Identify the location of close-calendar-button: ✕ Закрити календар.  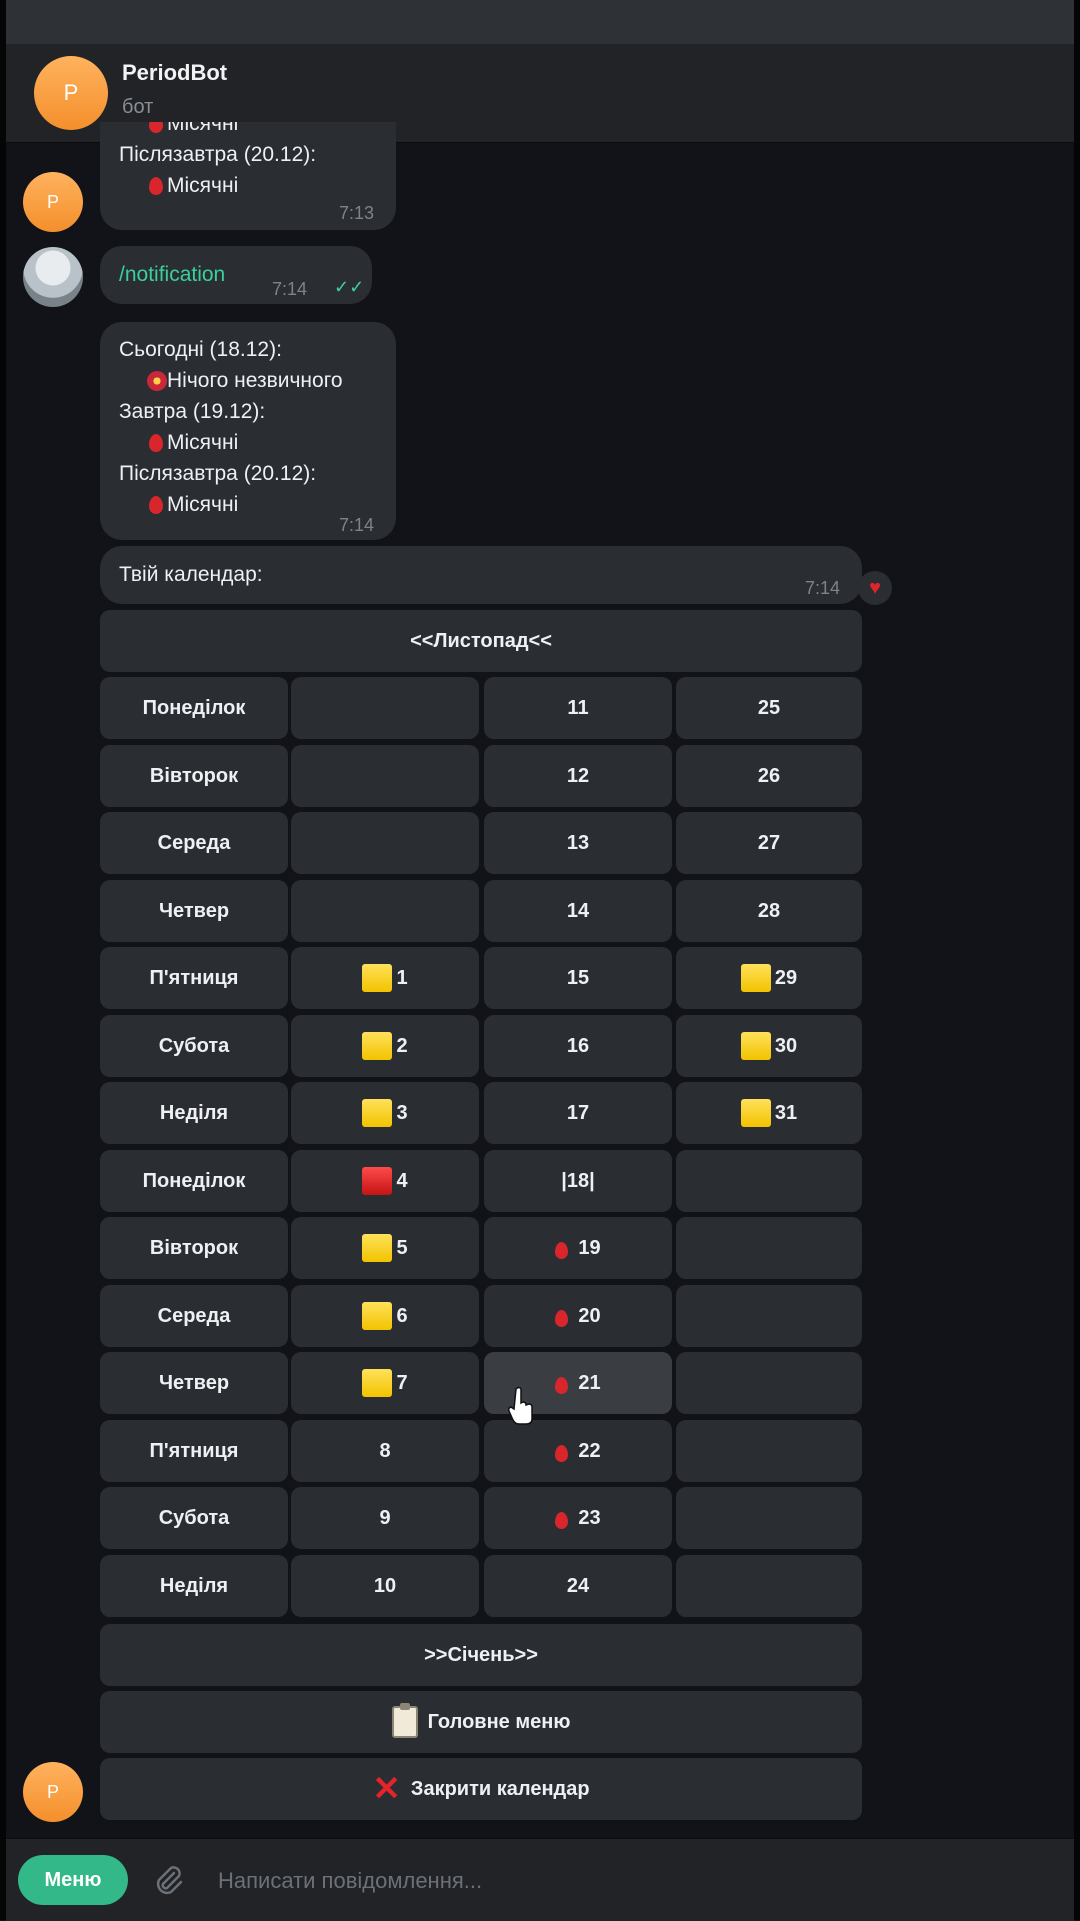
(481, 1789).